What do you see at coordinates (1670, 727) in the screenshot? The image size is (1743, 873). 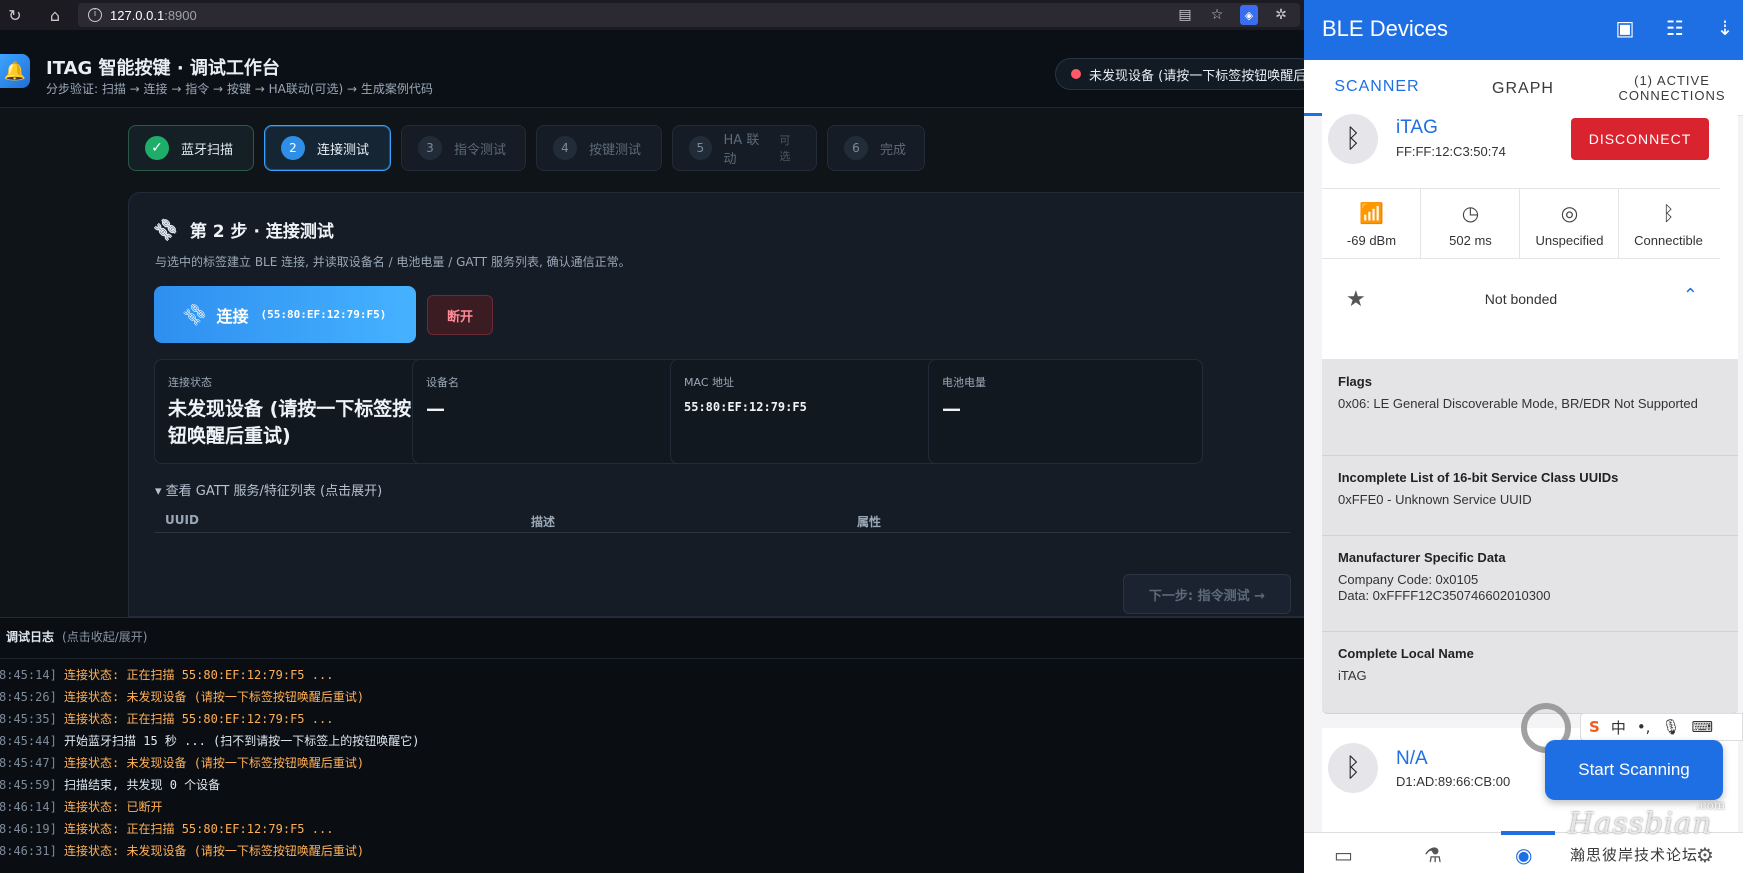 I see `microphone-icon: 🎙` at bounding box center [1670, 727].